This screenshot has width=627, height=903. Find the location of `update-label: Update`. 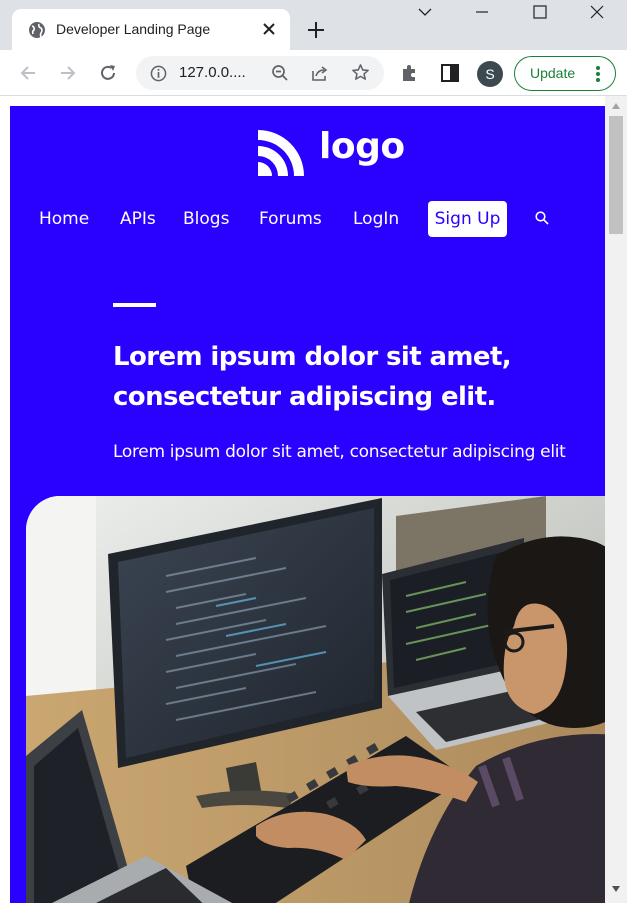

update-label: Update is located at coordinates (553, 73).